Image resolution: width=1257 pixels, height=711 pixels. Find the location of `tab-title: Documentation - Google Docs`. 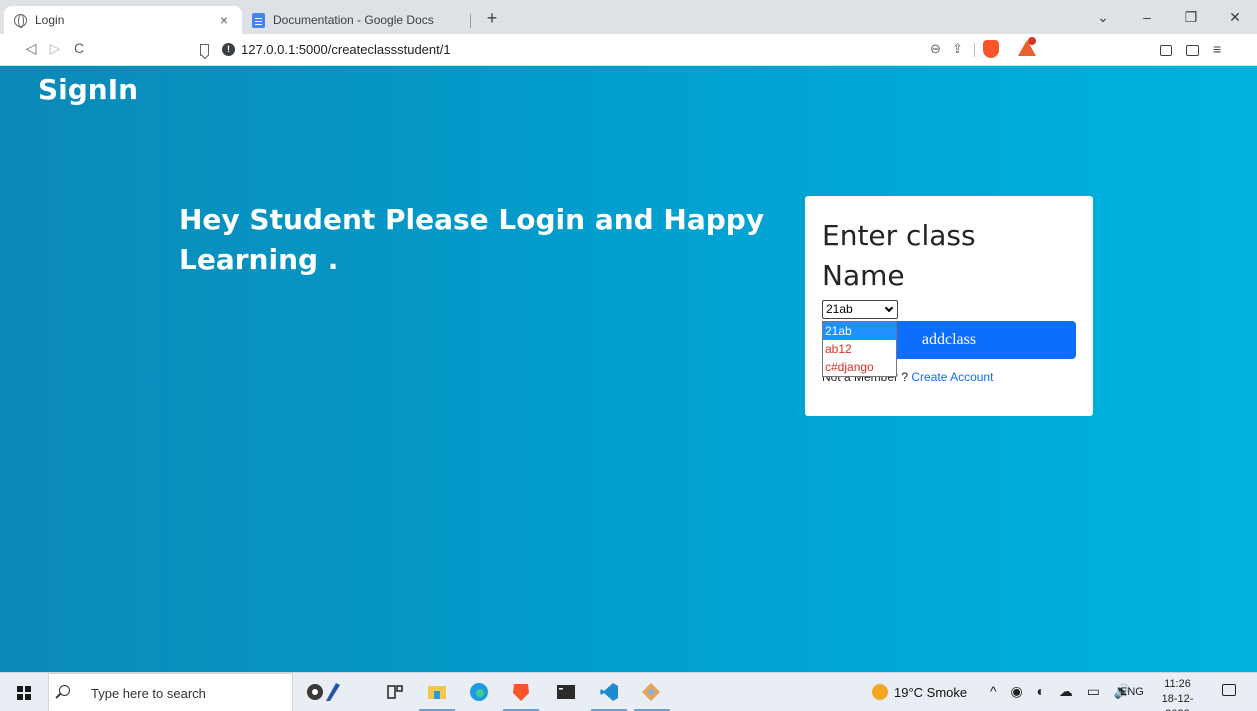

tab-title: Documentation - Google Docs is located at coordinates (353, 20).